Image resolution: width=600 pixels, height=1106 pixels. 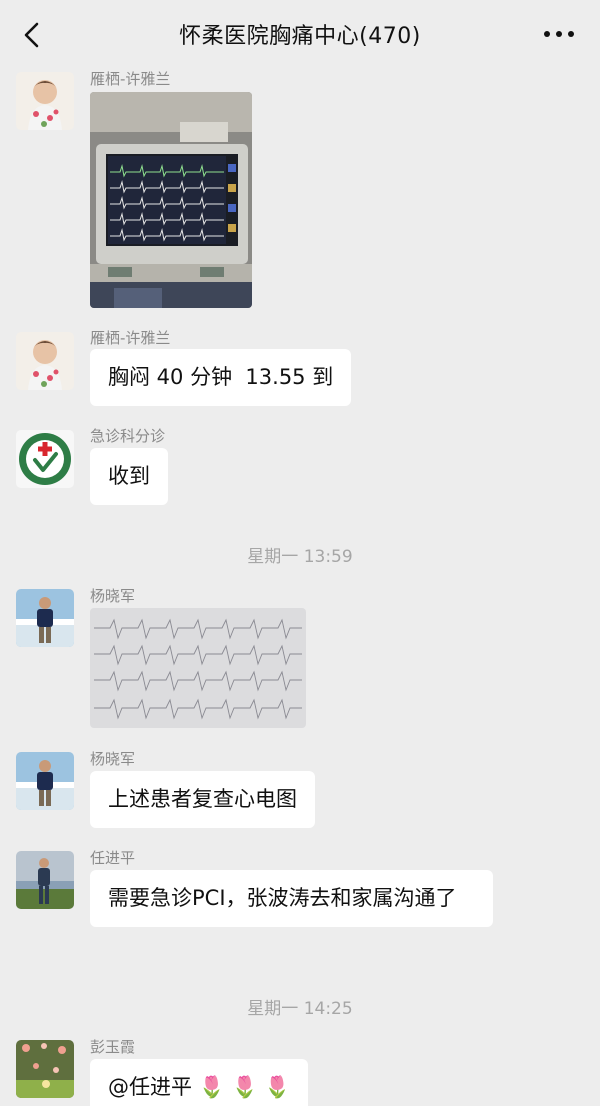 I want to click on more-options-button, so click(x=559, y=34).